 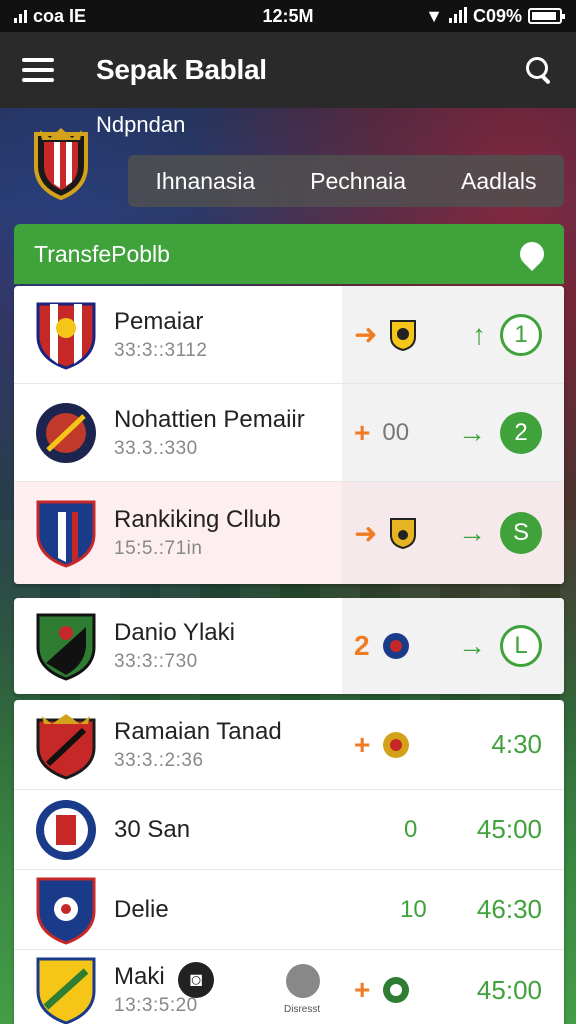 I want to click on status-left: coa IE, so click(x=50, y=16).